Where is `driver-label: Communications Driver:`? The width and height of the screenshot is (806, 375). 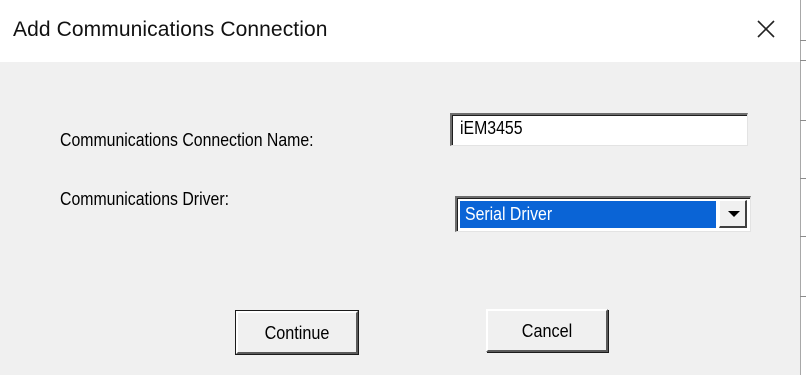 driver-label: Communications Driver: is located at coordinates (145, 199).